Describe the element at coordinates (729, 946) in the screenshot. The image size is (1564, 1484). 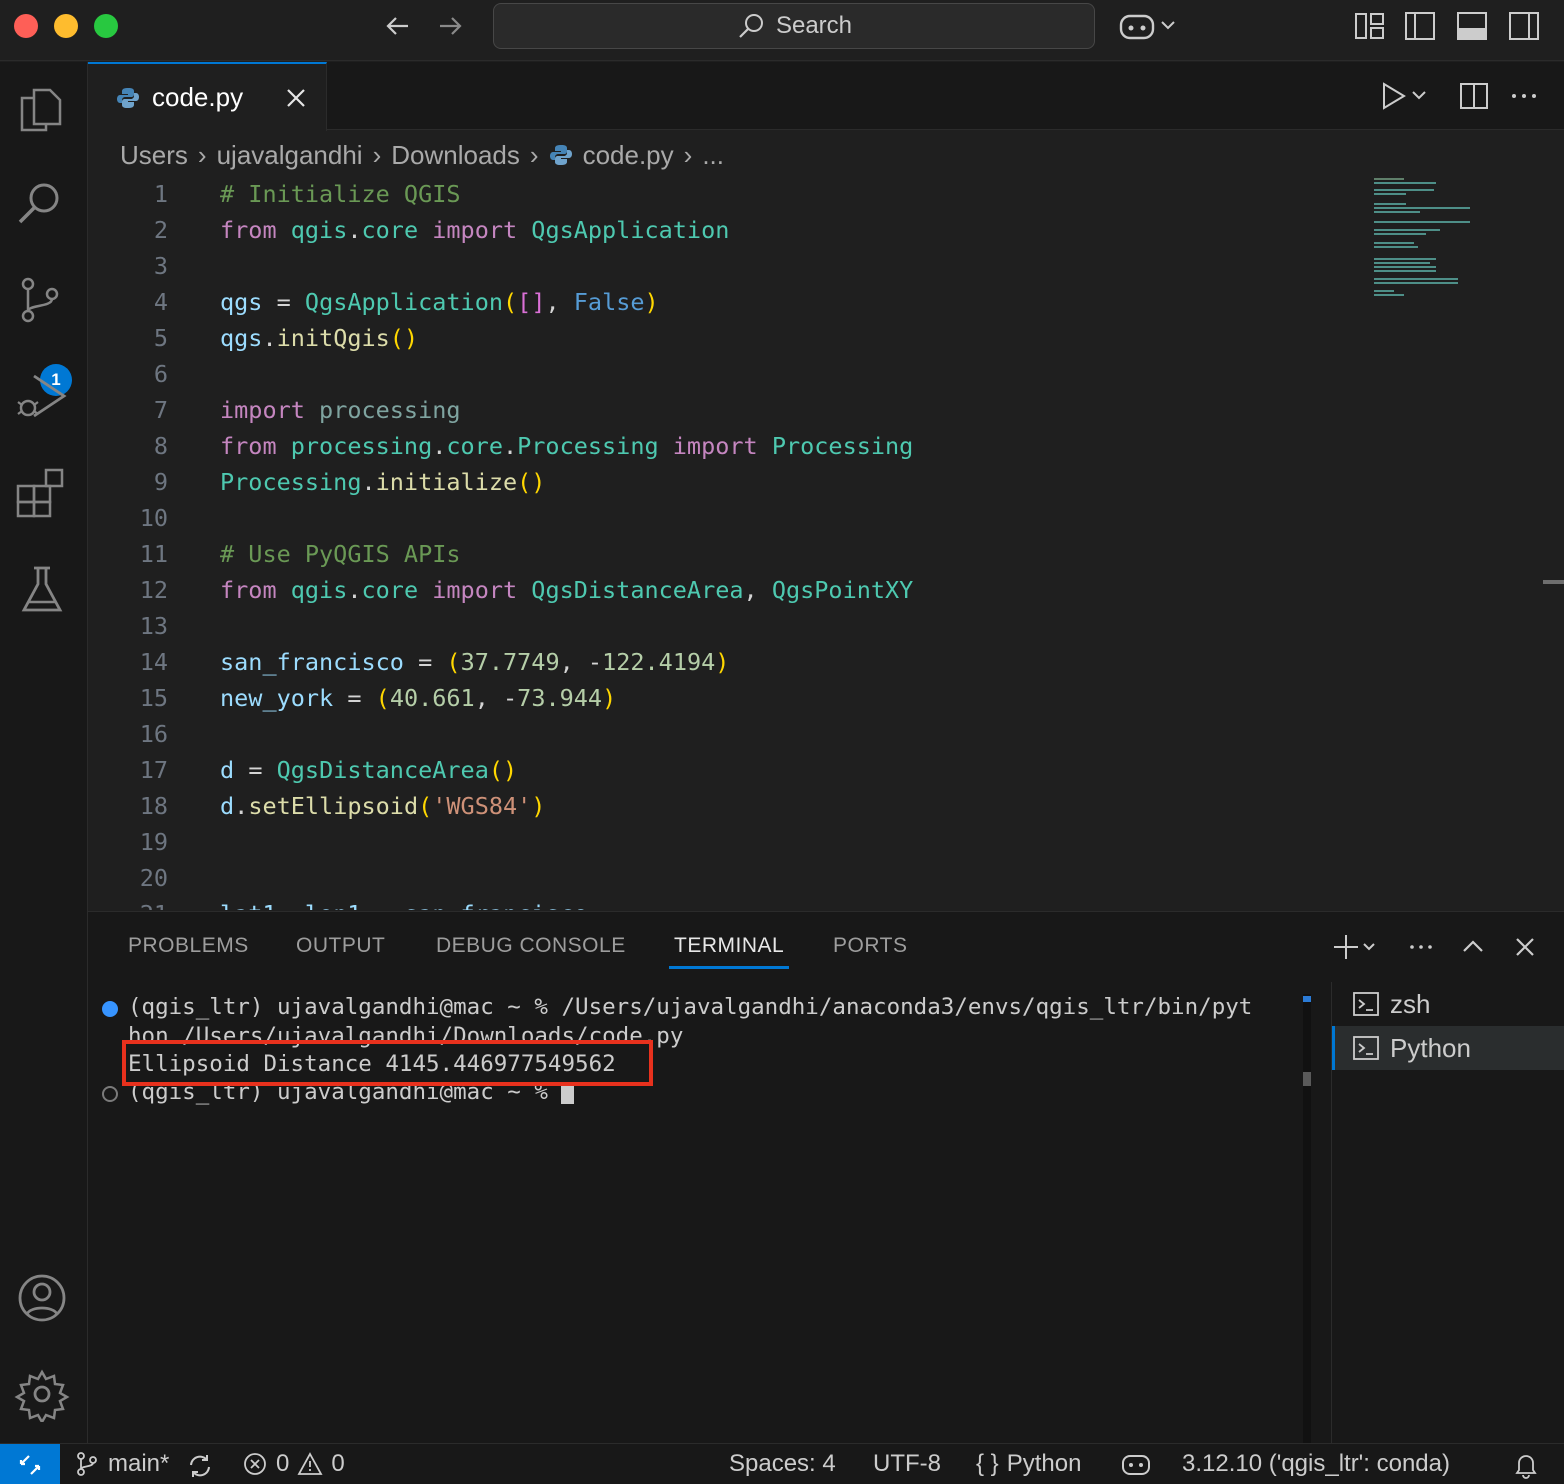
I see `tab-terminal: TERMINAL` at that location.